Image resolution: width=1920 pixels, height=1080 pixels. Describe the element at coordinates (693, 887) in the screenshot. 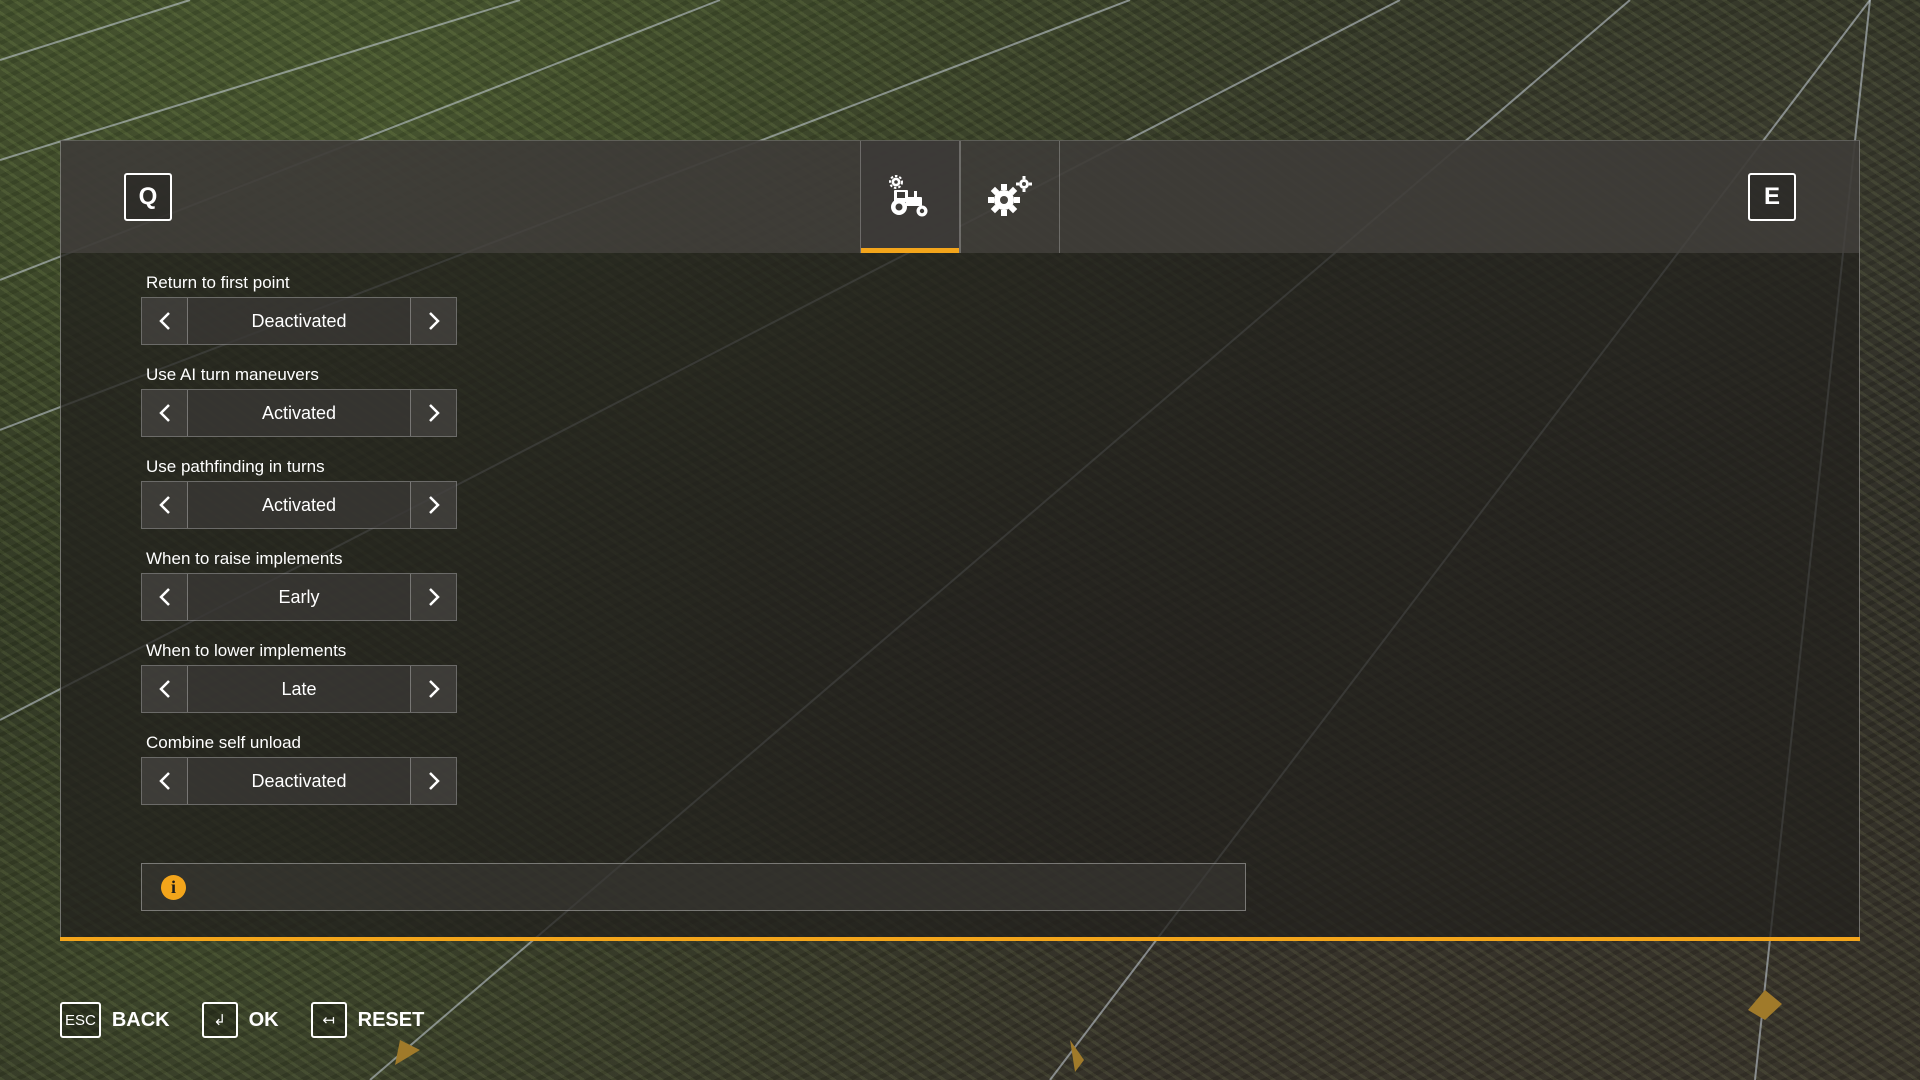

I see `info-bar: i` at that location.